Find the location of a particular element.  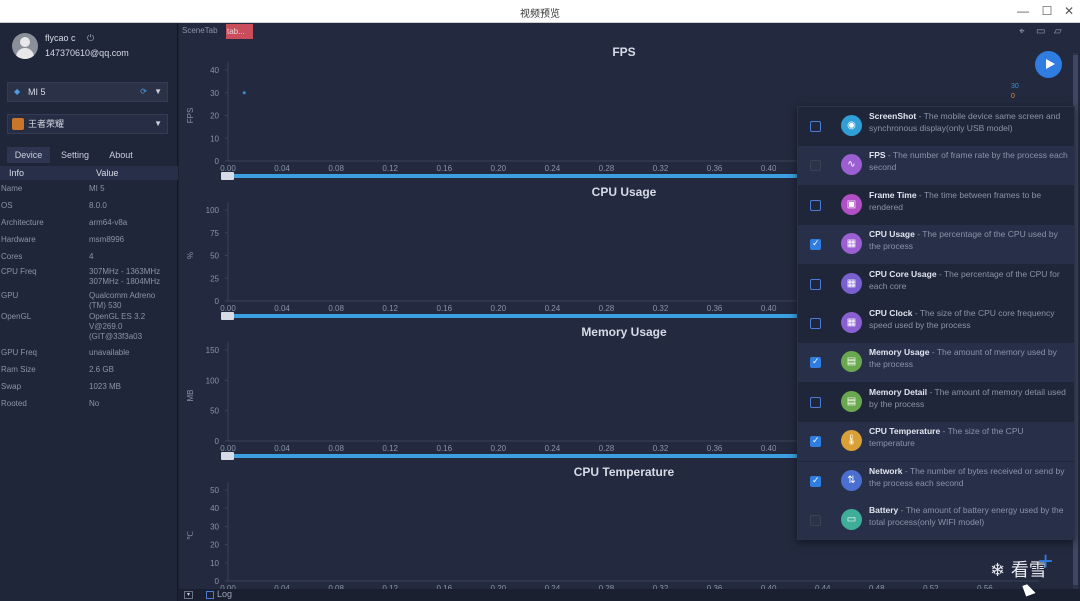

x-tick-label: 0.32 is located at coordinates (661, 448).